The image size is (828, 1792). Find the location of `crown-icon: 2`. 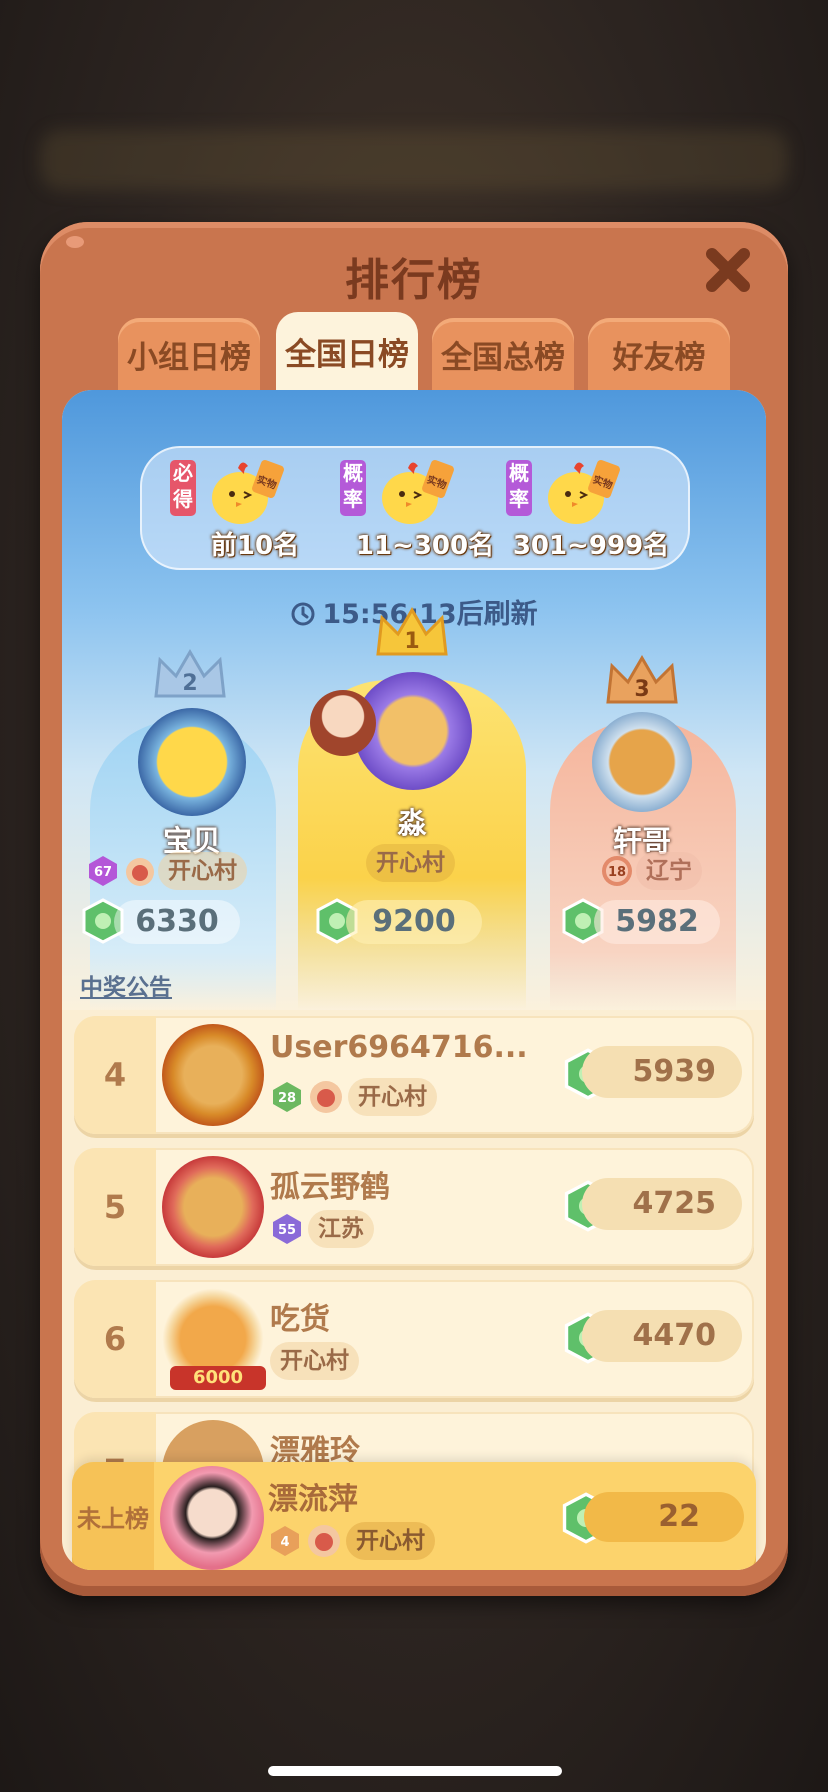

crown-icon: 2 is located at coordinates (190, 673).